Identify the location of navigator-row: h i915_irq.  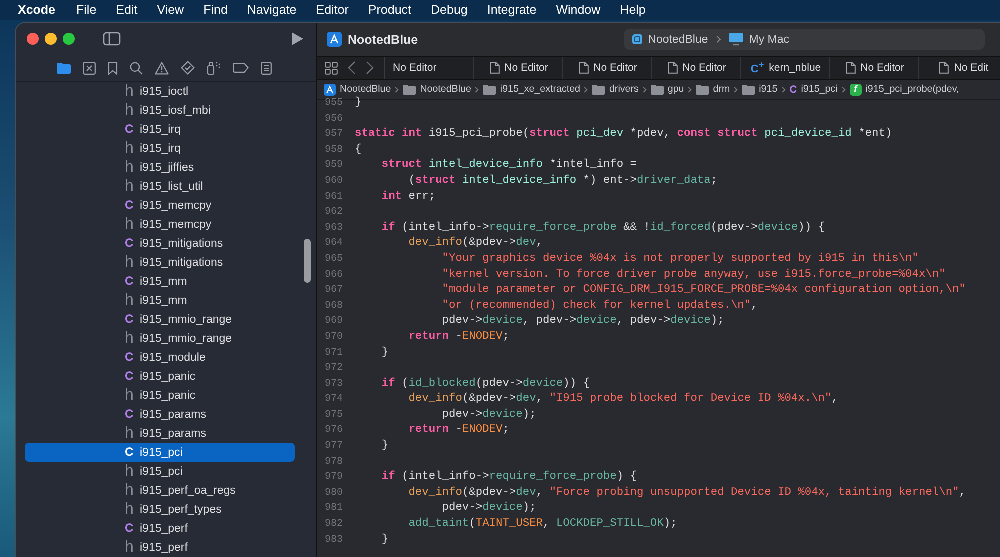
(160, 148).